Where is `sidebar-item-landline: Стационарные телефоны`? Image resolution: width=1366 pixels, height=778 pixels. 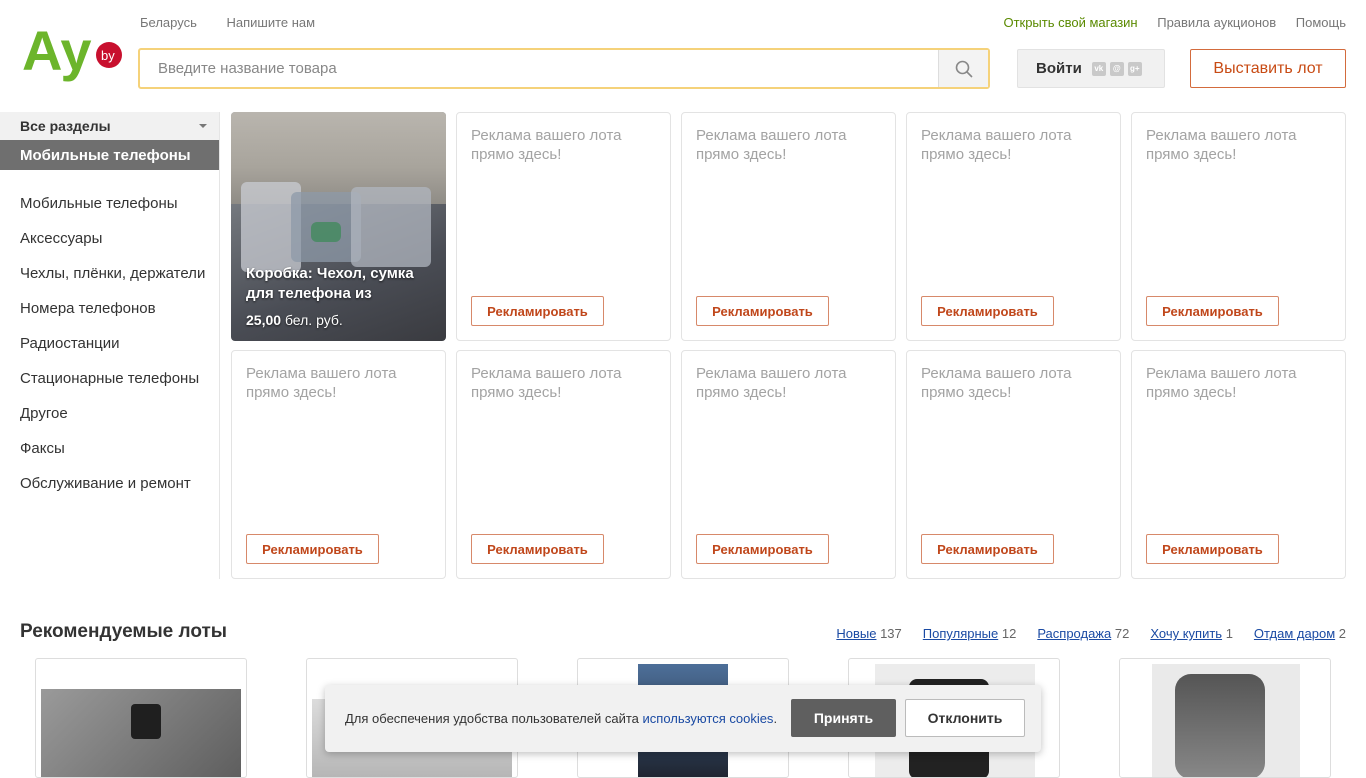 sidebar-item-landline: Стационарные телефоны is located at coordinates (109, 378).